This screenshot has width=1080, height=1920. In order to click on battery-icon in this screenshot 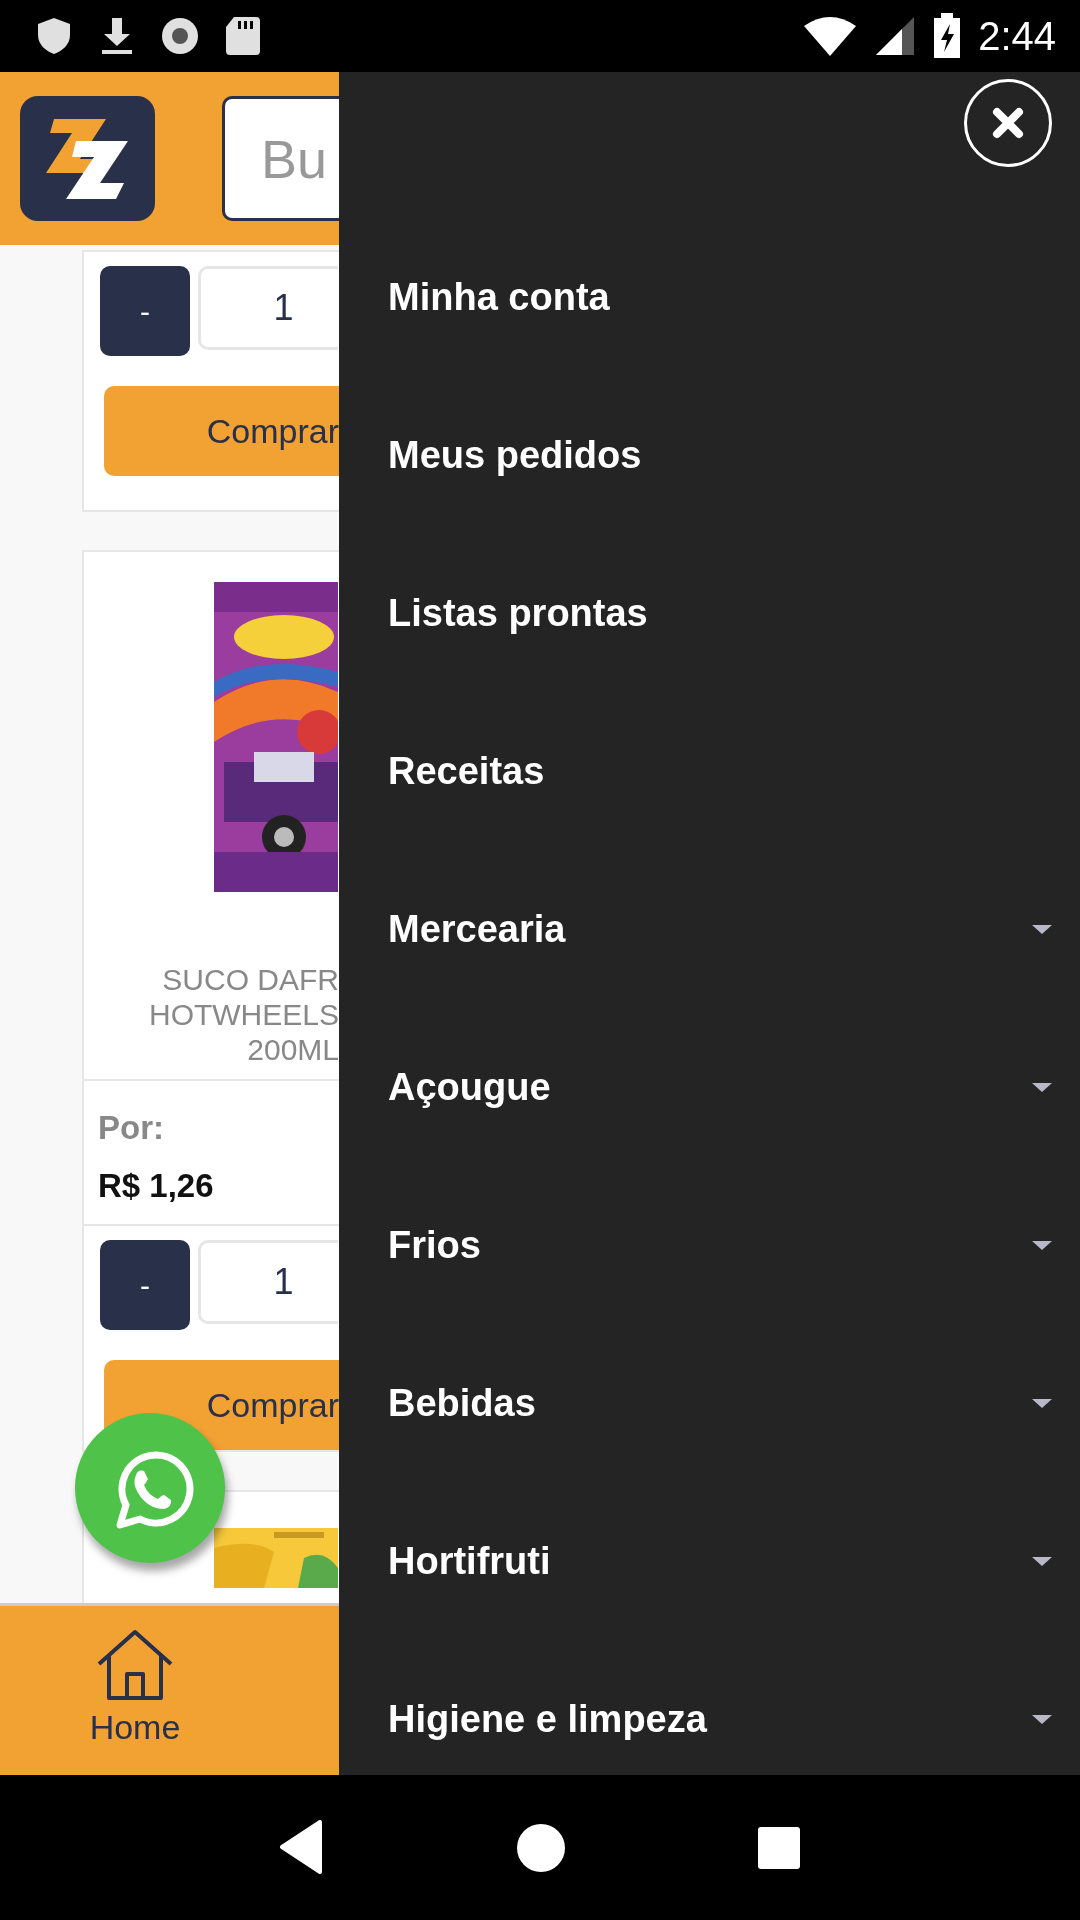, I will do `click(947, 36)`.